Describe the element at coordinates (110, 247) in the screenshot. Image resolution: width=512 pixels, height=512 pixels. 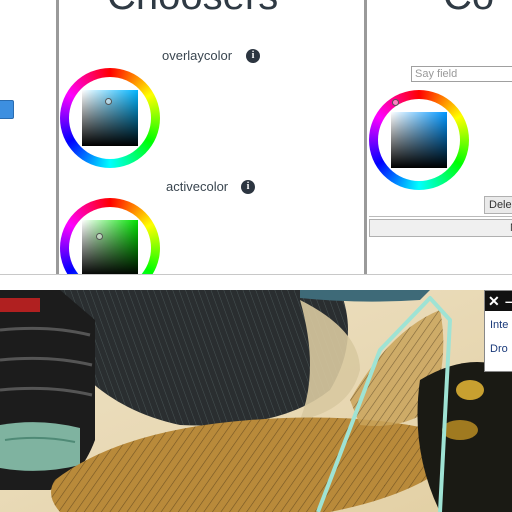
I see `activecolor-saturation-square` at that location.